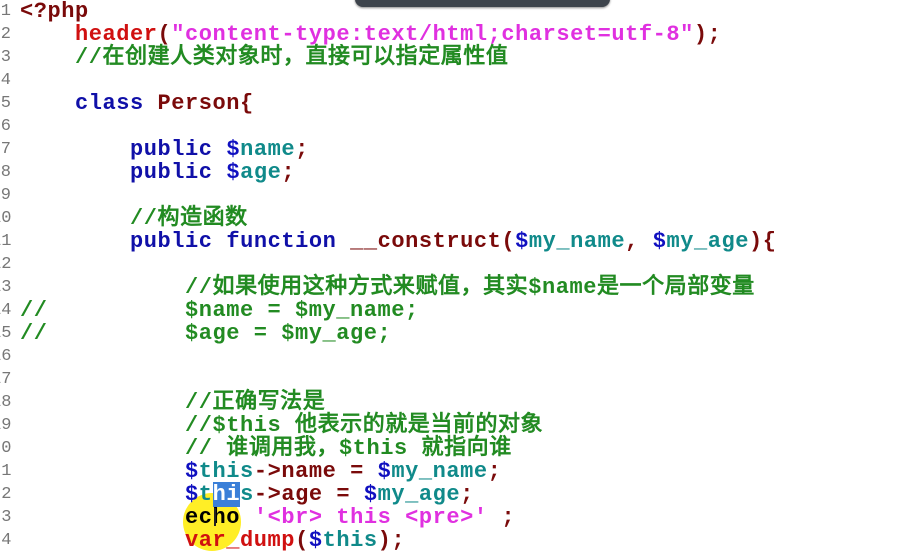 This screenshot has width=910, height=556. What do you see at coordinates (268, 149) in the screenshot?
I see `code-token: name` at bounding box center [268, 149].